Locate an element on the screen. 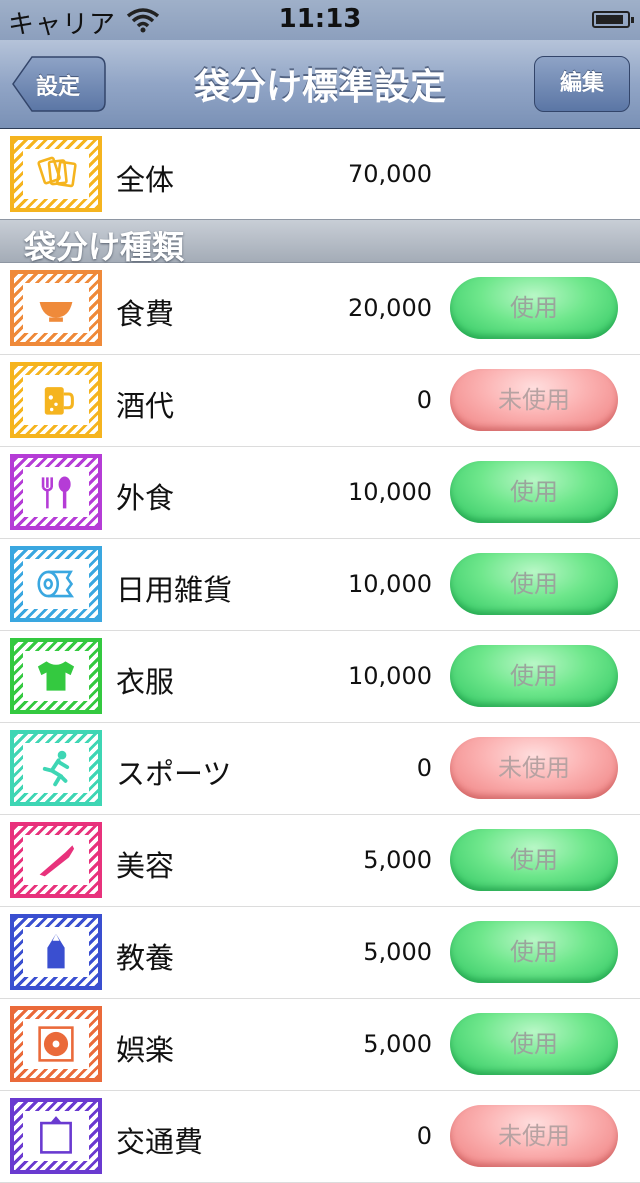 This screenshot has width=640, height=1183. category-row: 外食 10,000 使用 is located at coordinates (320, 493).